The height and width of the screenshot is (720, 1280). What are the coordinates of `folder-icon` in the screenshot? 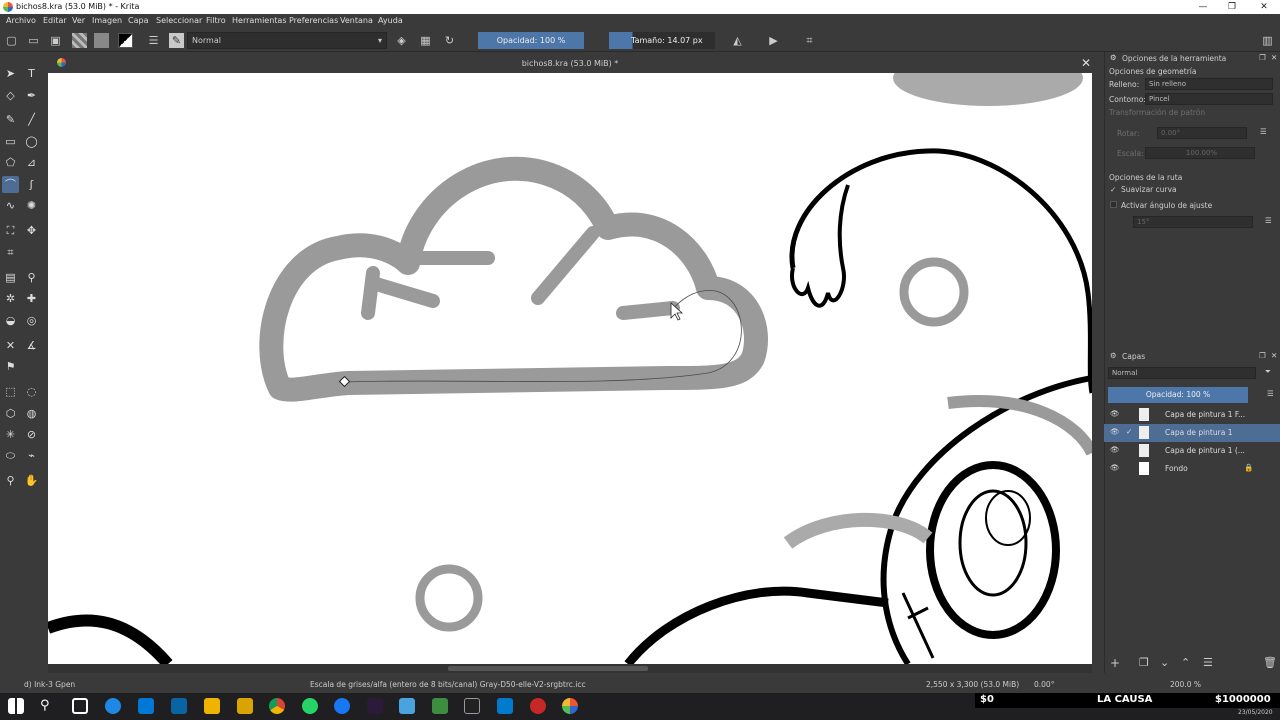 It's located at (245, 706).